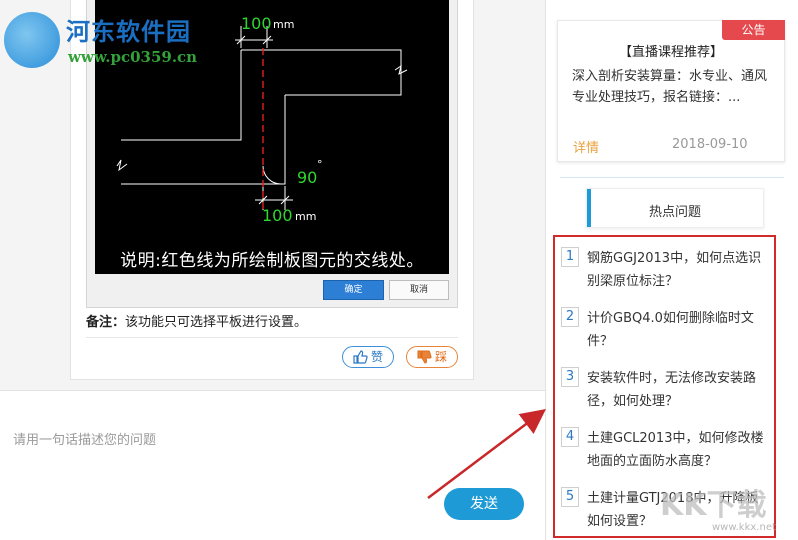 The image size is (798, 540). What do you see at coordinates (710, 144) in the screenshot?
I see `notice-date: 2018-09-10` at bounding box center [710, 144].